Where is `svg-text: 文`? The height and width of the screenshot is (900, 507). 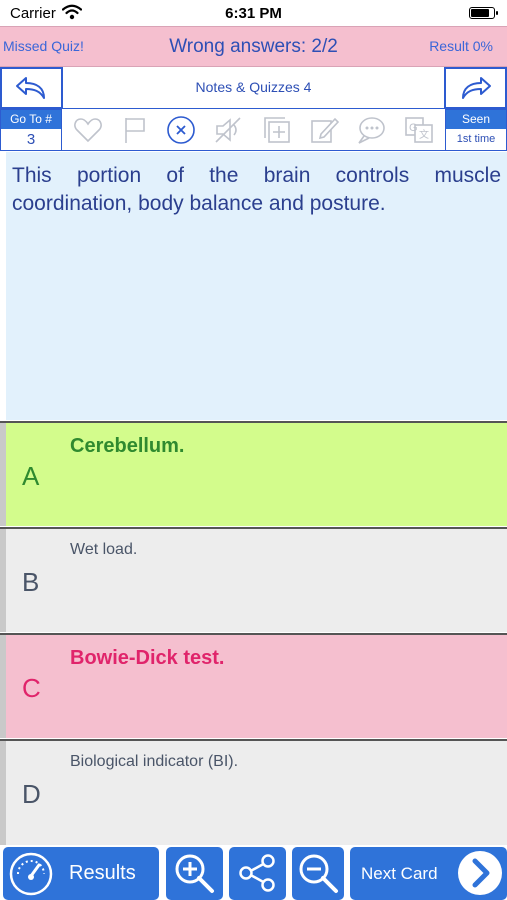 svg-text: 文 is located at coordinates (424, 134).